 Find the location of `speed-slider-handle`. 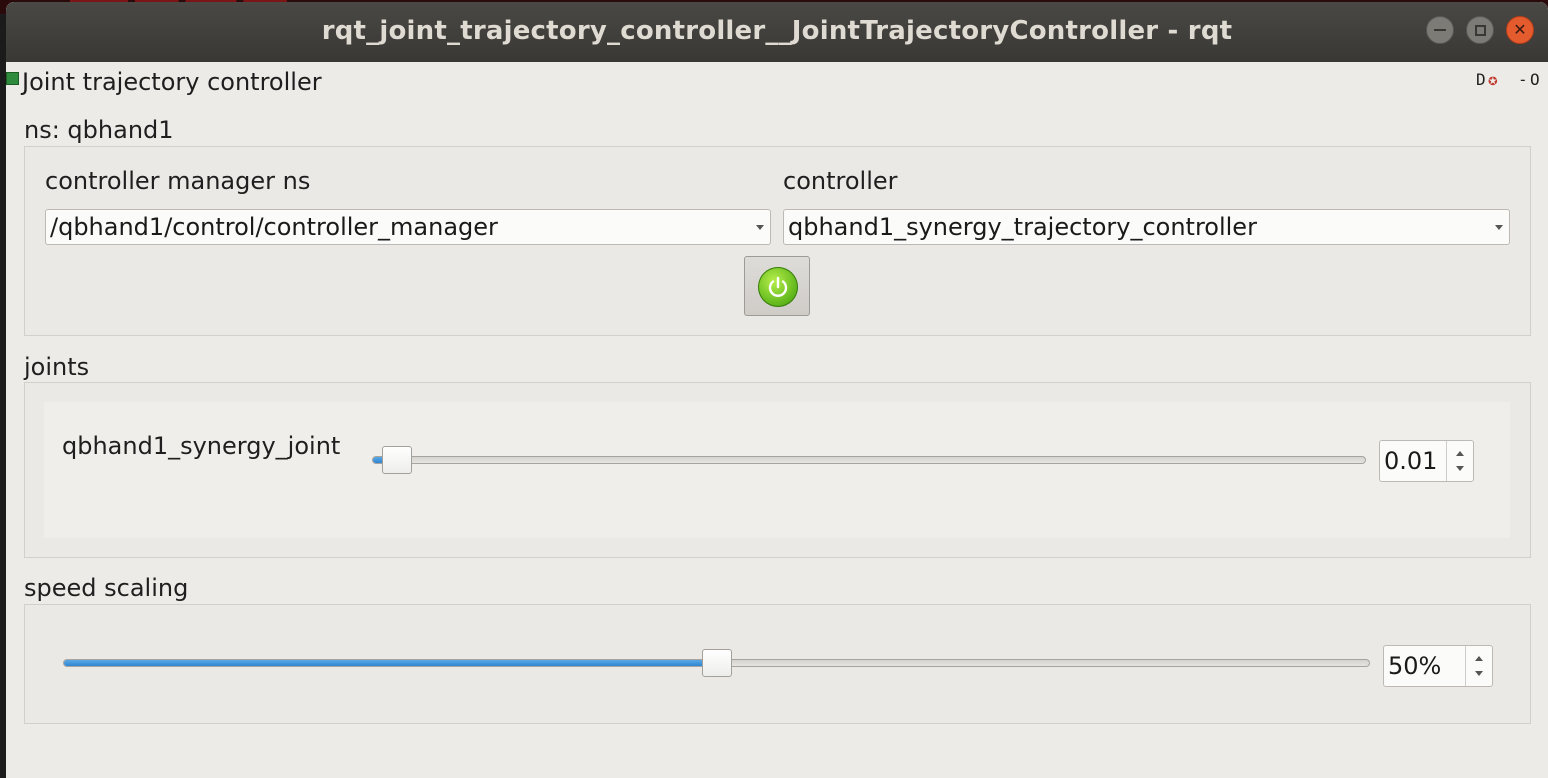

speed-slider-handle is located at coordinates (716, 663).